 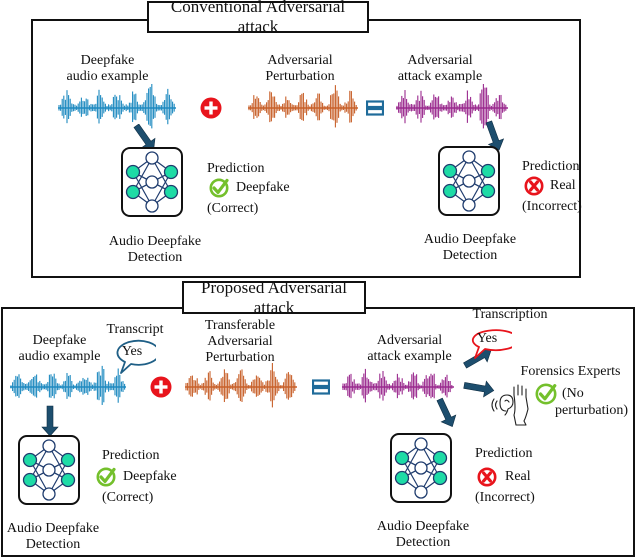 I want to click on conventional-attack-title: Conventional Adversarial attack, so click(x=258, y=18).